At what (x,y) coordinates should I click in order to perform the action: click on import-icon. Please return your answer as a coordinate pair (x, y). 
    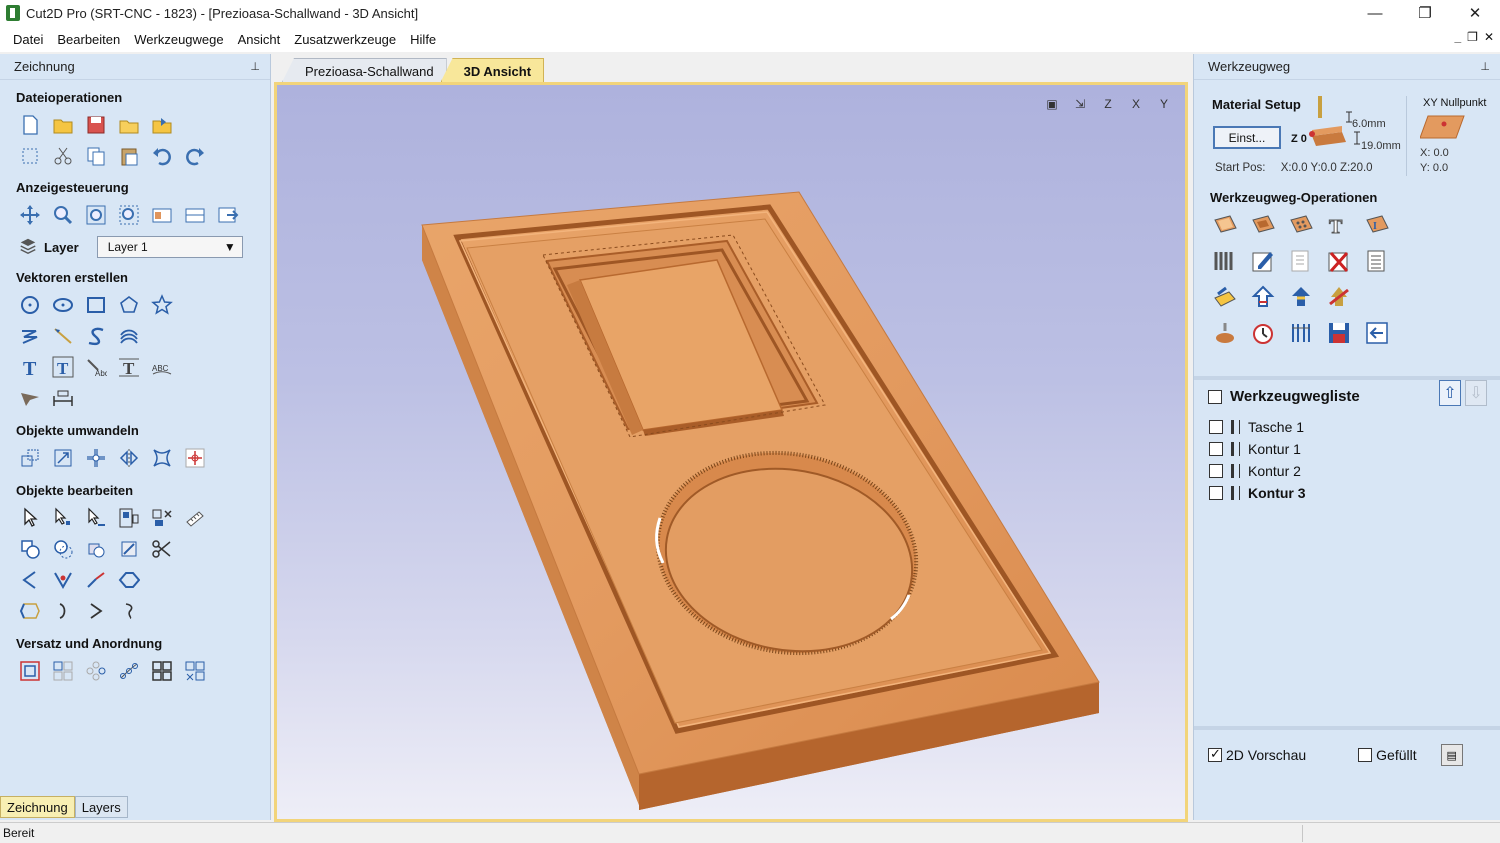
    Looking at the image, I should click on (161, 124).